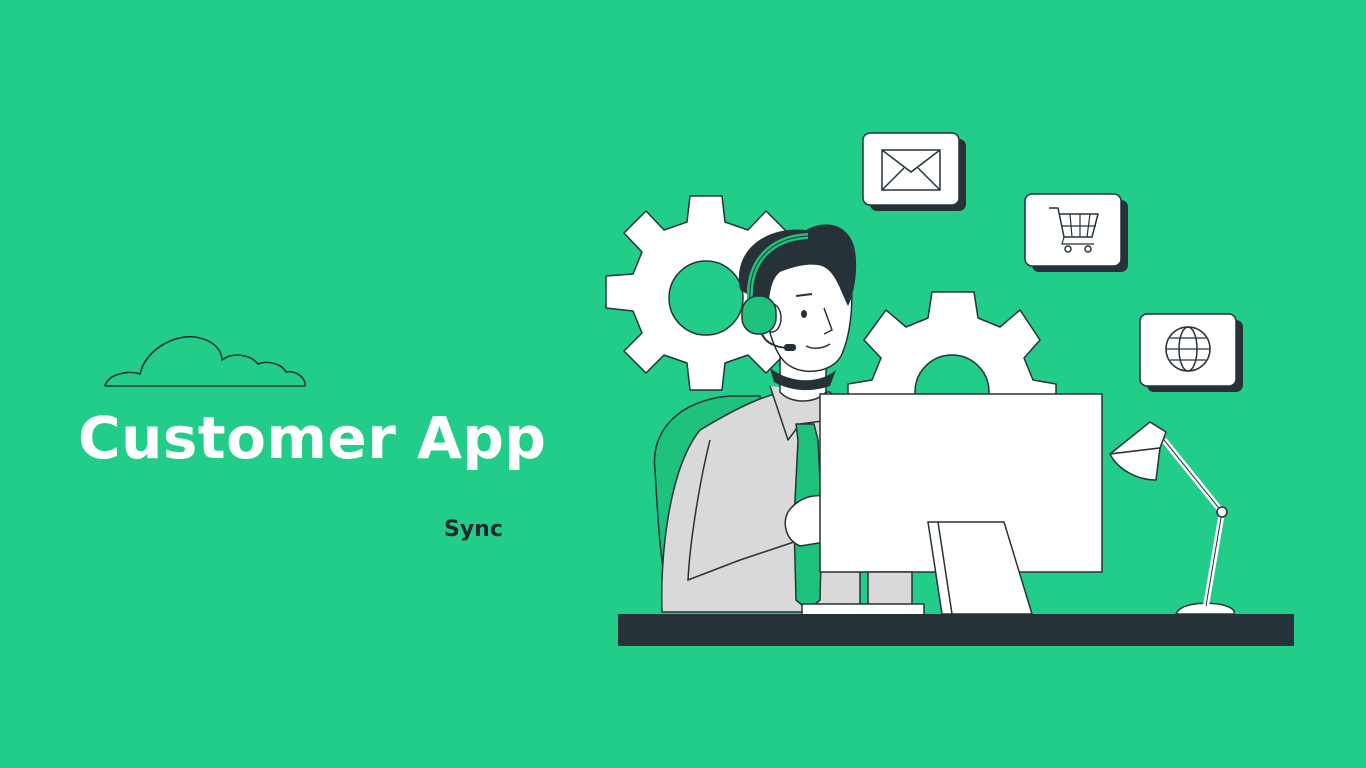  What do you see at coordinates (1191, 352) in the screenshot?
I see `globe-icon` at bounding box center [1191, 352].